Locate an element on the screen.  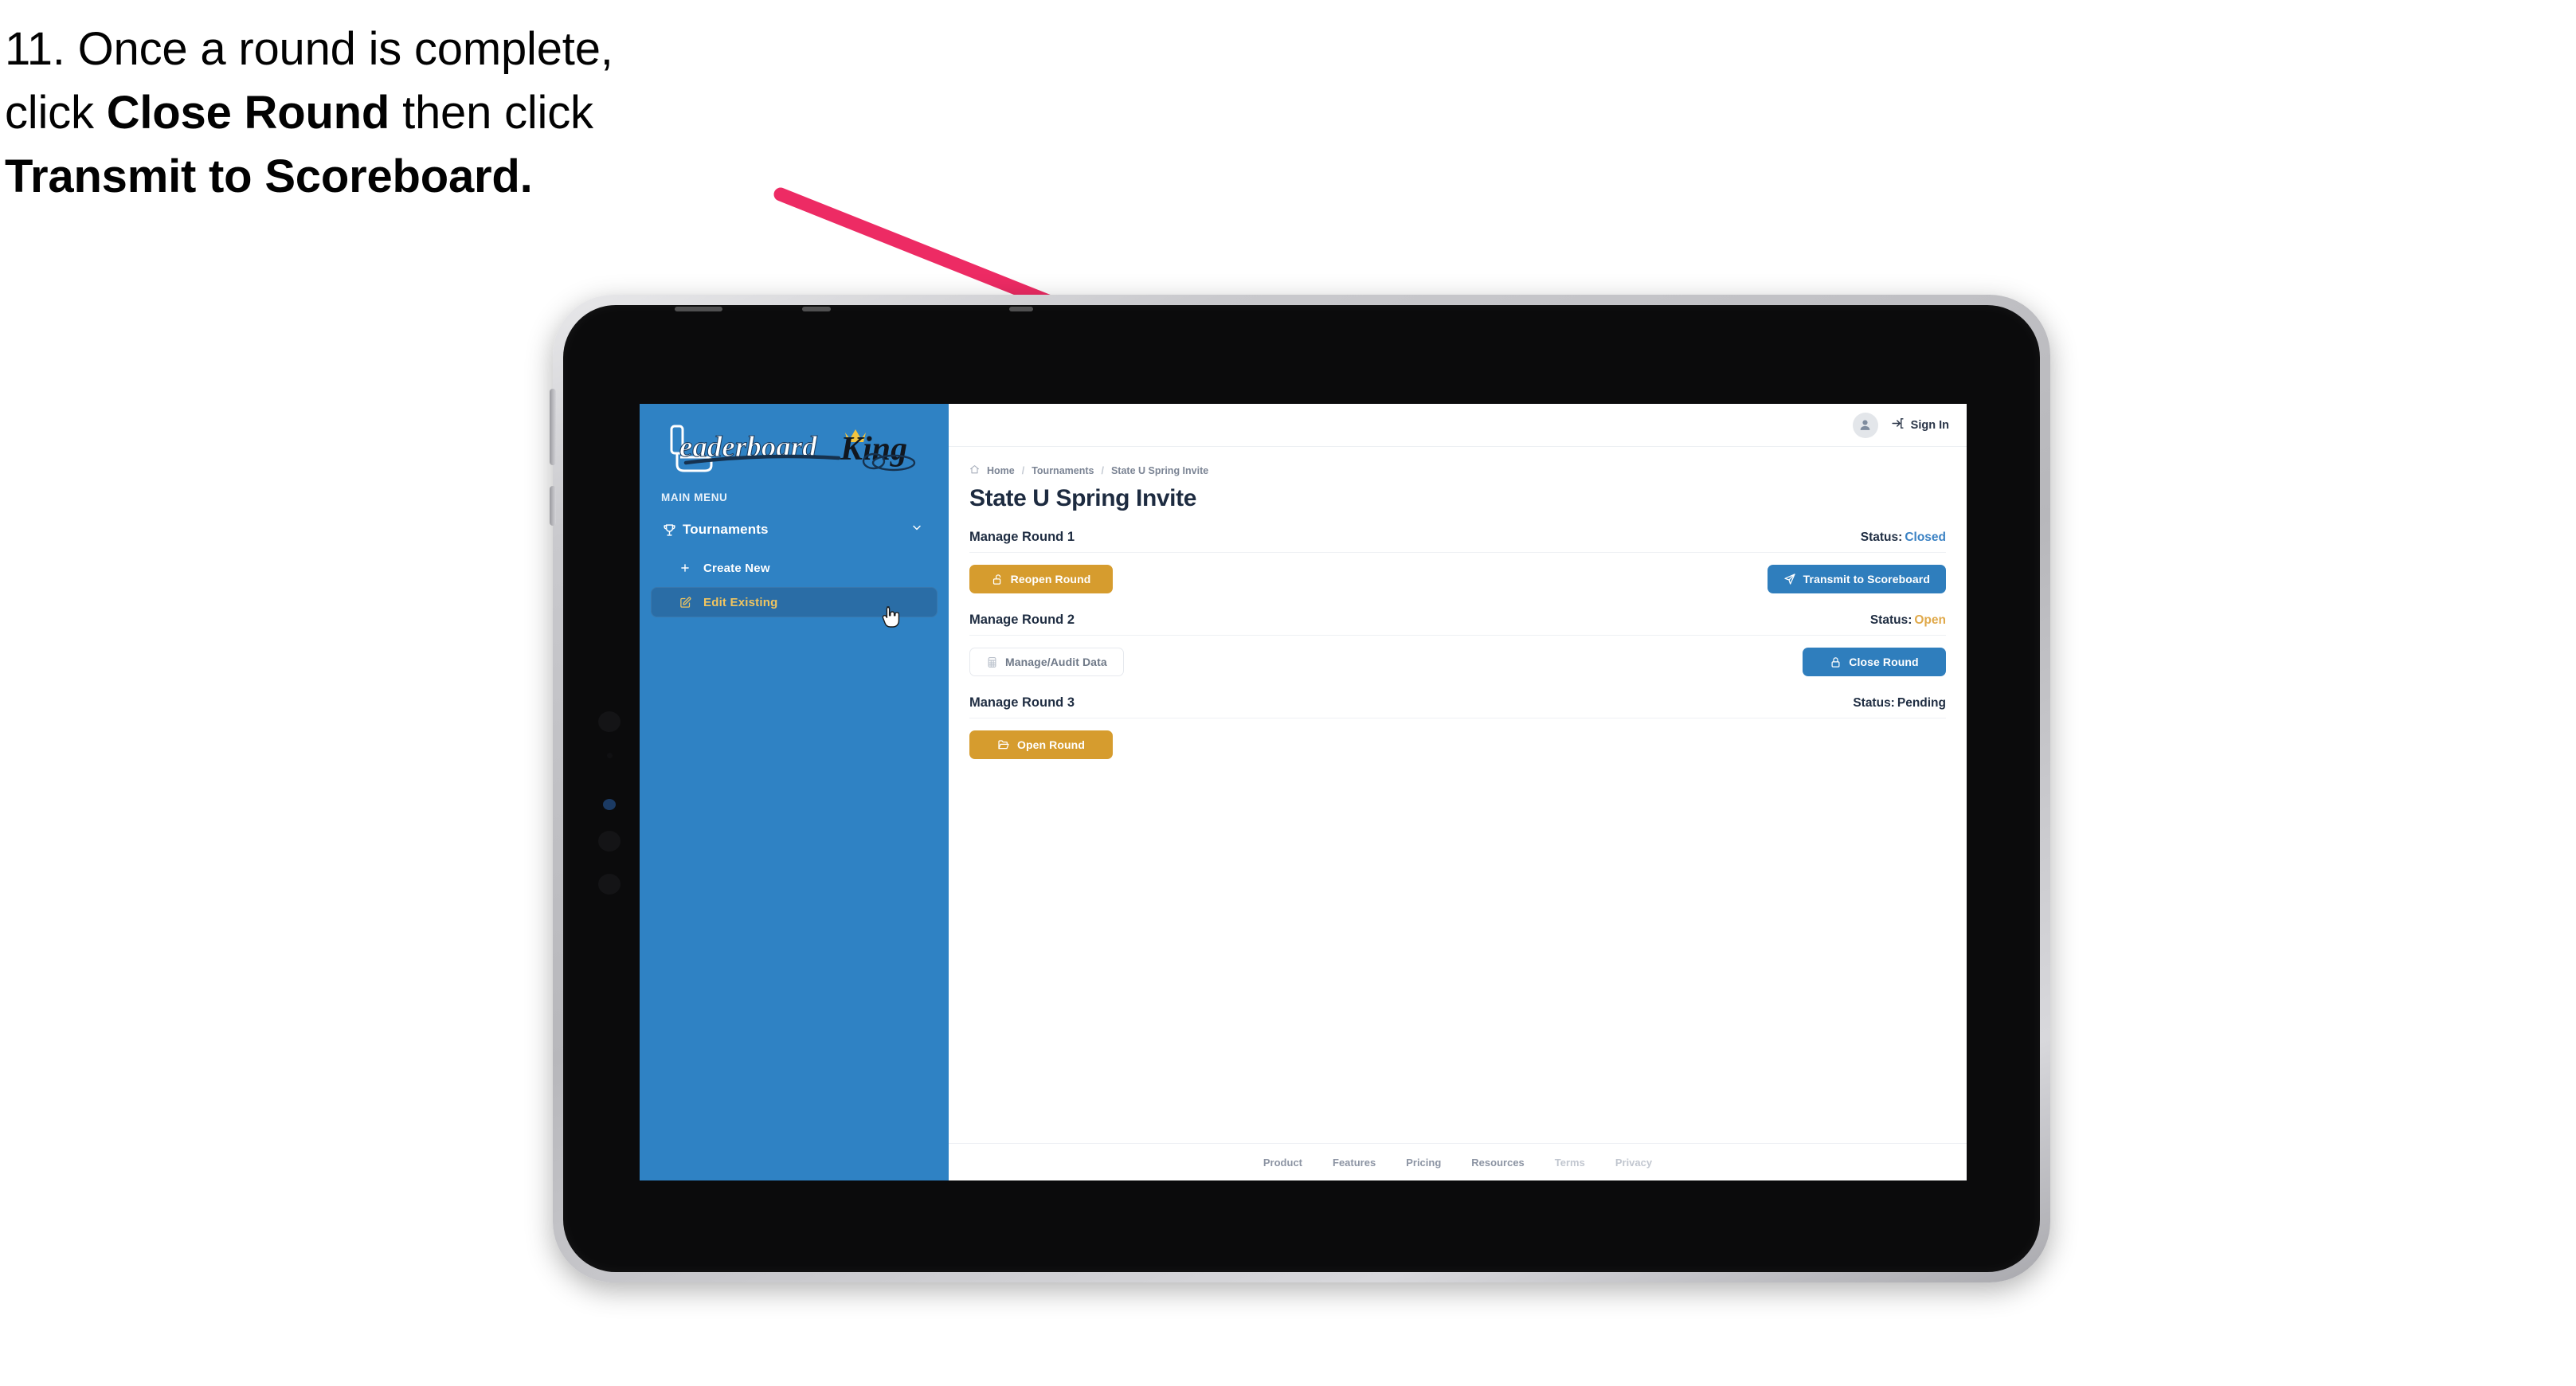
sidebar-item-create-new-label: Create New is located at coordinates (736, 568).